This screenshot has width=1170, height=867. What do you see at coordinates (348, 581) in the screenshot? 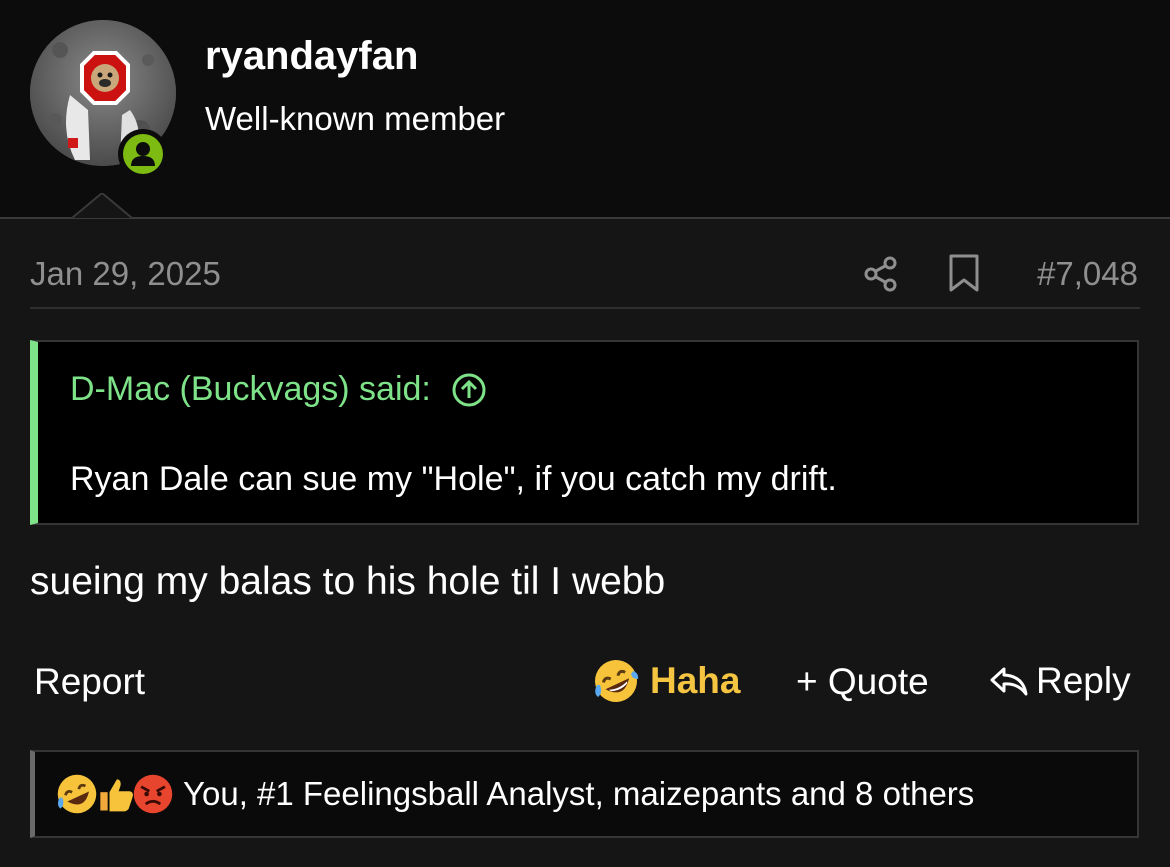
I see `post-message: sueing my balas to his hole til I webb` at bounding box center [348, 581].